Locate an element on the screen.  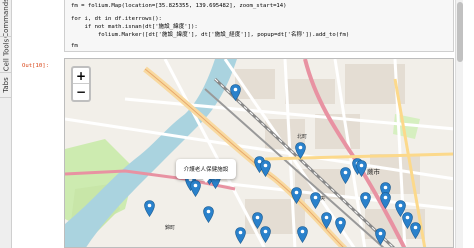
map-label-north: 北町 is located at coordinates (302, 137).